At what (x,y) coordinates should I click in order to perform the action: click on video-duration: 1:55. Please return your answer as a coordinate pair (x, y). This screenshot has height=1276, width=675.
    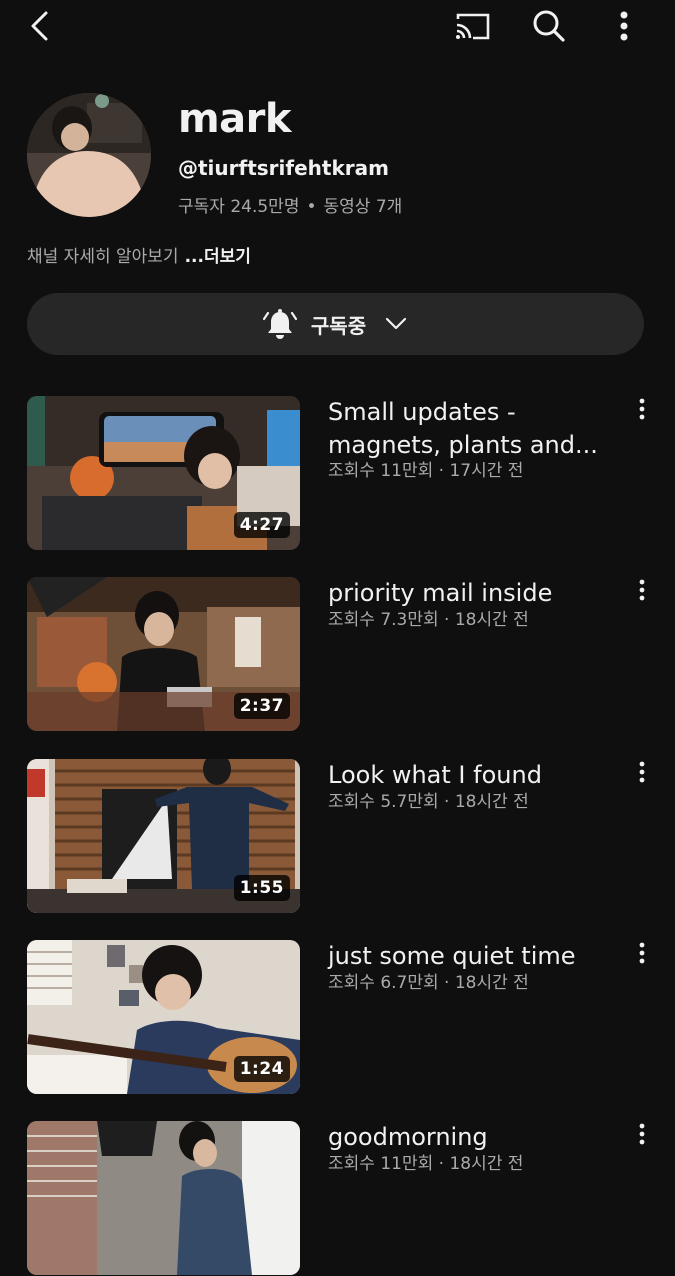
    Looking at the image, I should click on (261, 888).